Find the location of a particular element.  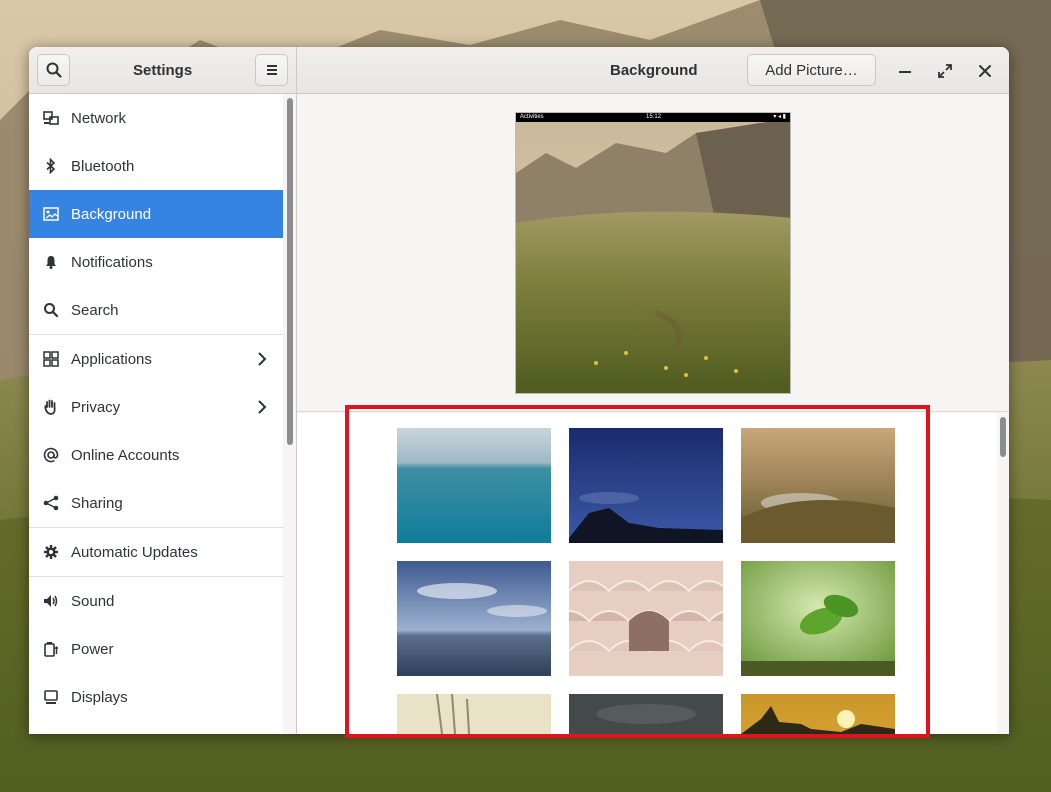

sidebar-item-online-accounts: Online Accounts is located at coordinates (156, 455).